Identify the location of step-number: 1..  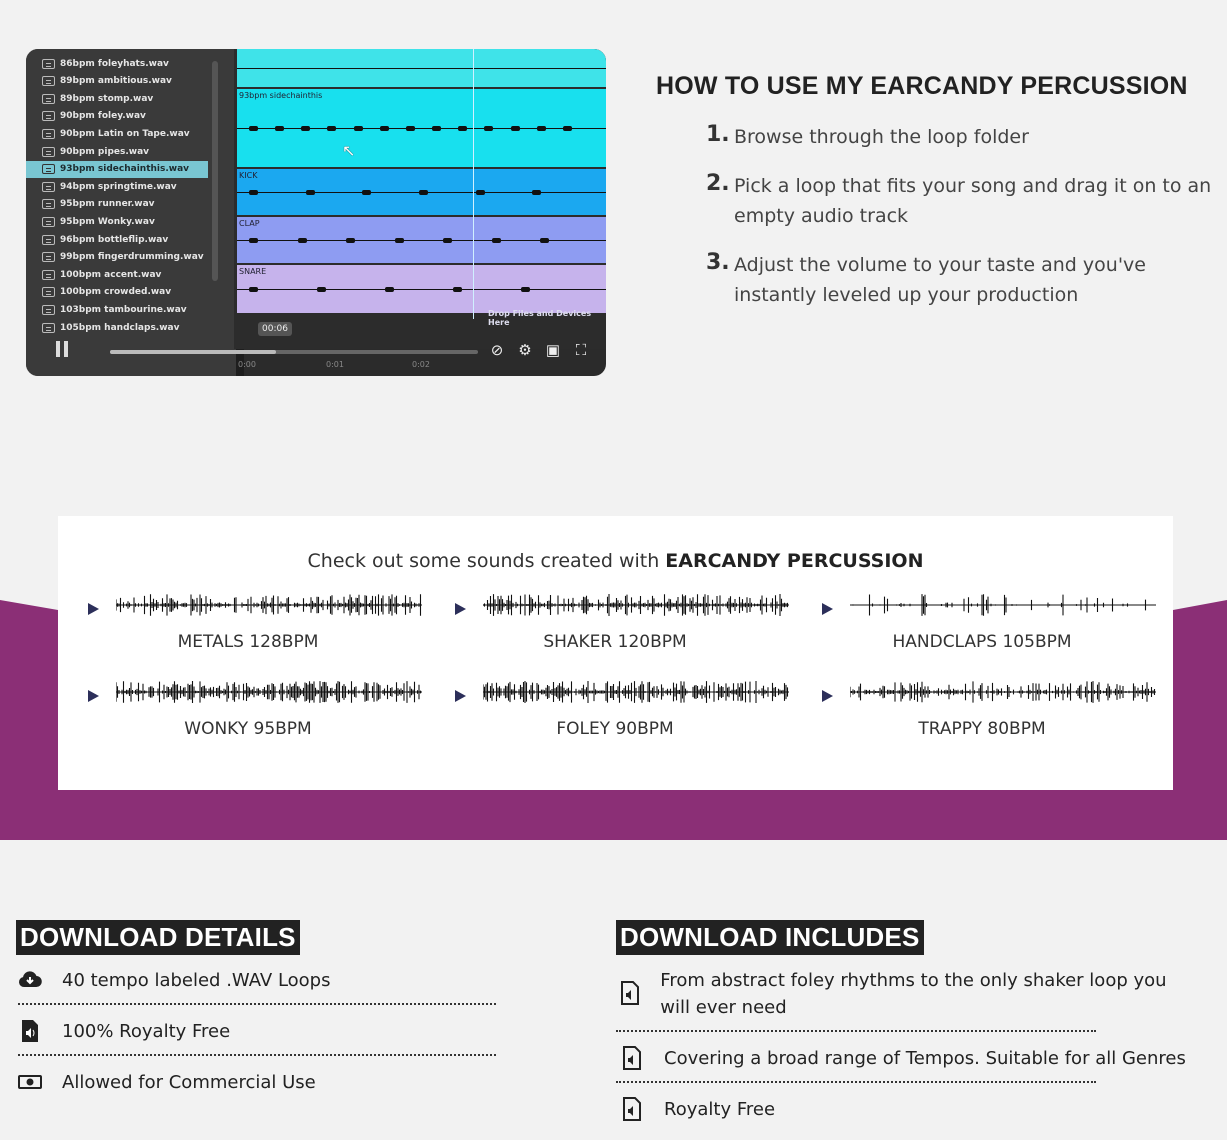
(718, 134).